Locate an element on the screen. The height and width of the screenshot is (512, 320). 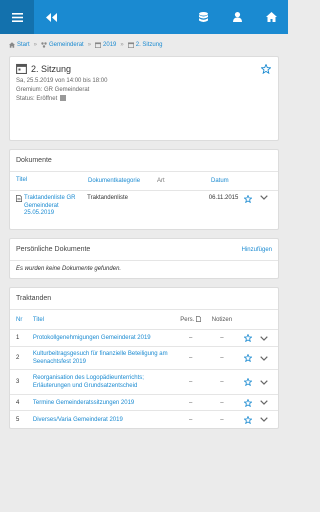
document-category: Traktandenliste is located at coordinates (107, 198).